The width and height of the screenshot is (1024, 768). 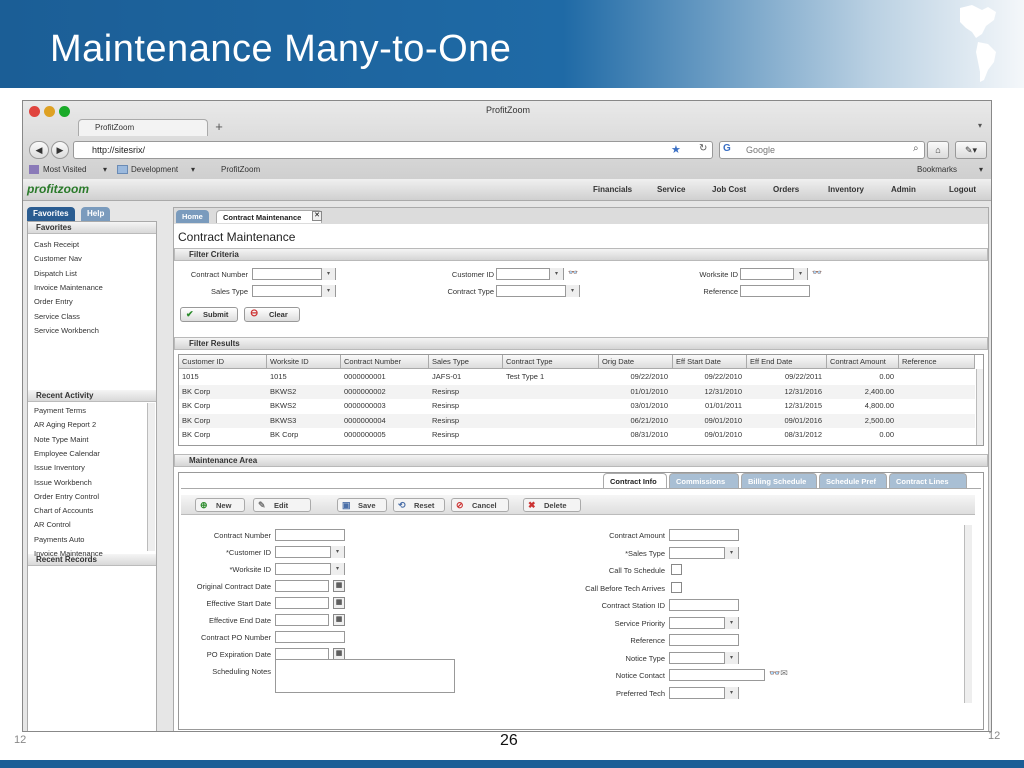 I want to click on filter-results-header: Filter Results, so click(x=581, y=343).